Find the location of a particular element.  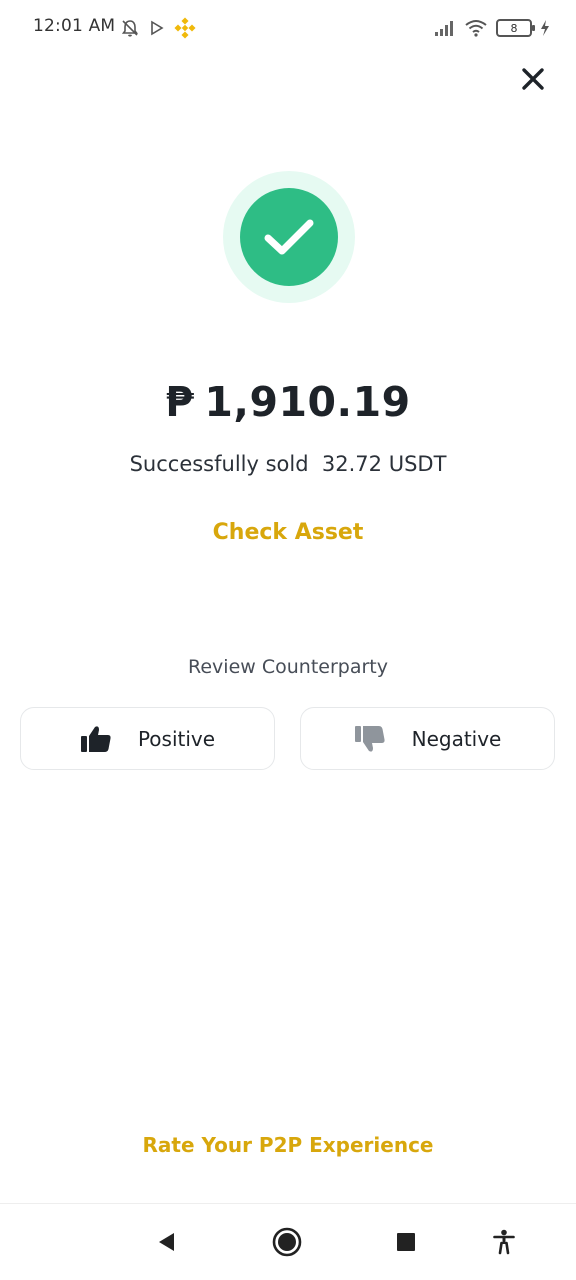

check-asset-link: Check Asset is located at coordinates (288, 532).